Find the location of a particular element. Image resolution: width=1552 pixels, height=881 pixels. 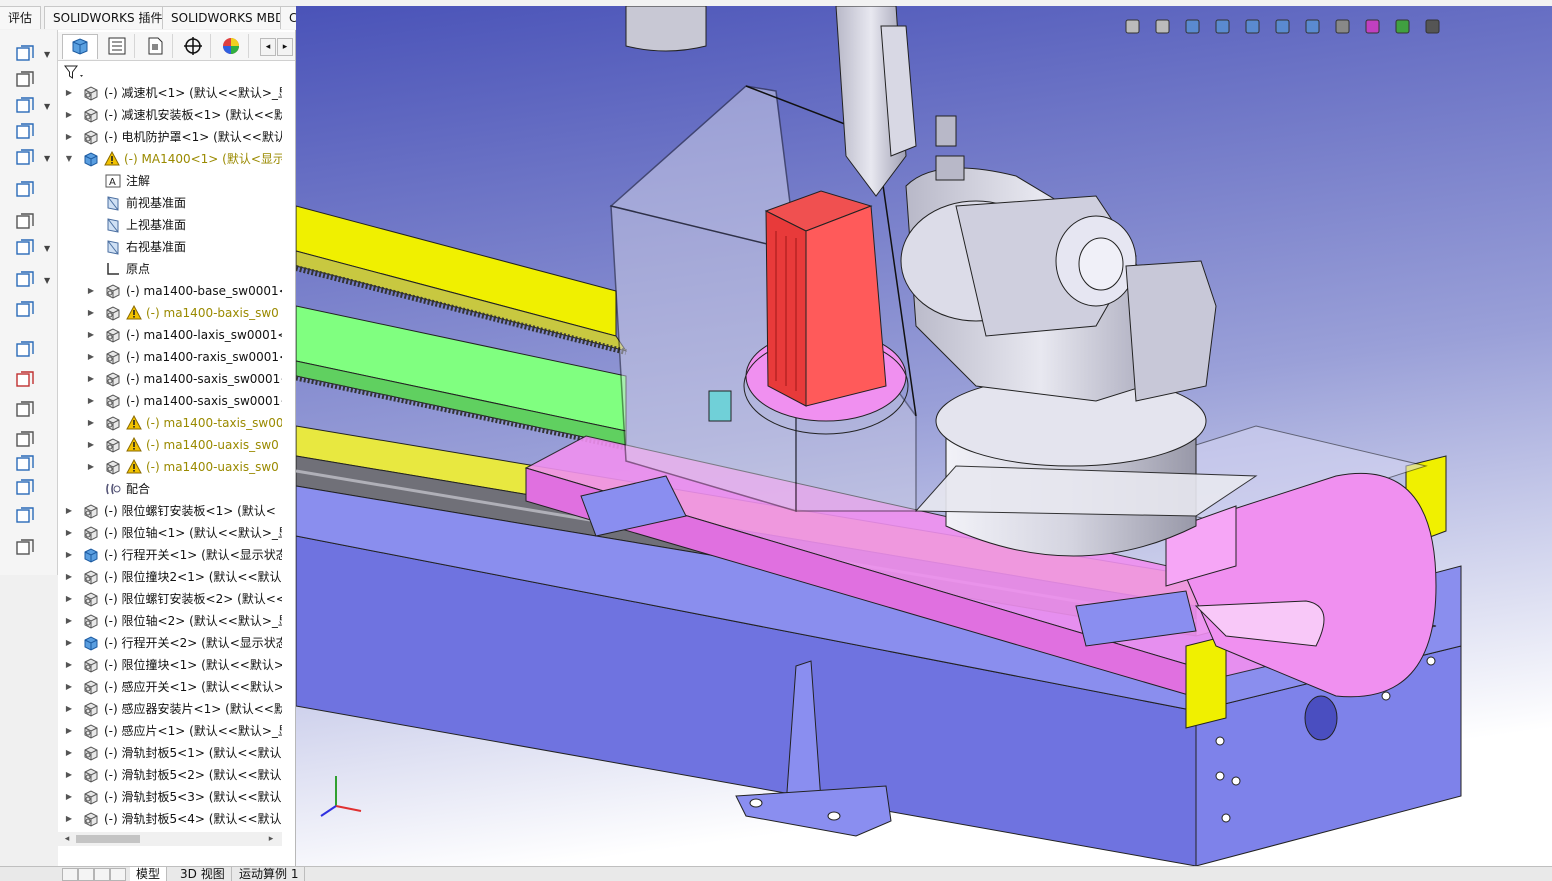

tree-item: ▶ (-) 限位螺钉安装板<1> (默认< is located at coordinates (170, 511).